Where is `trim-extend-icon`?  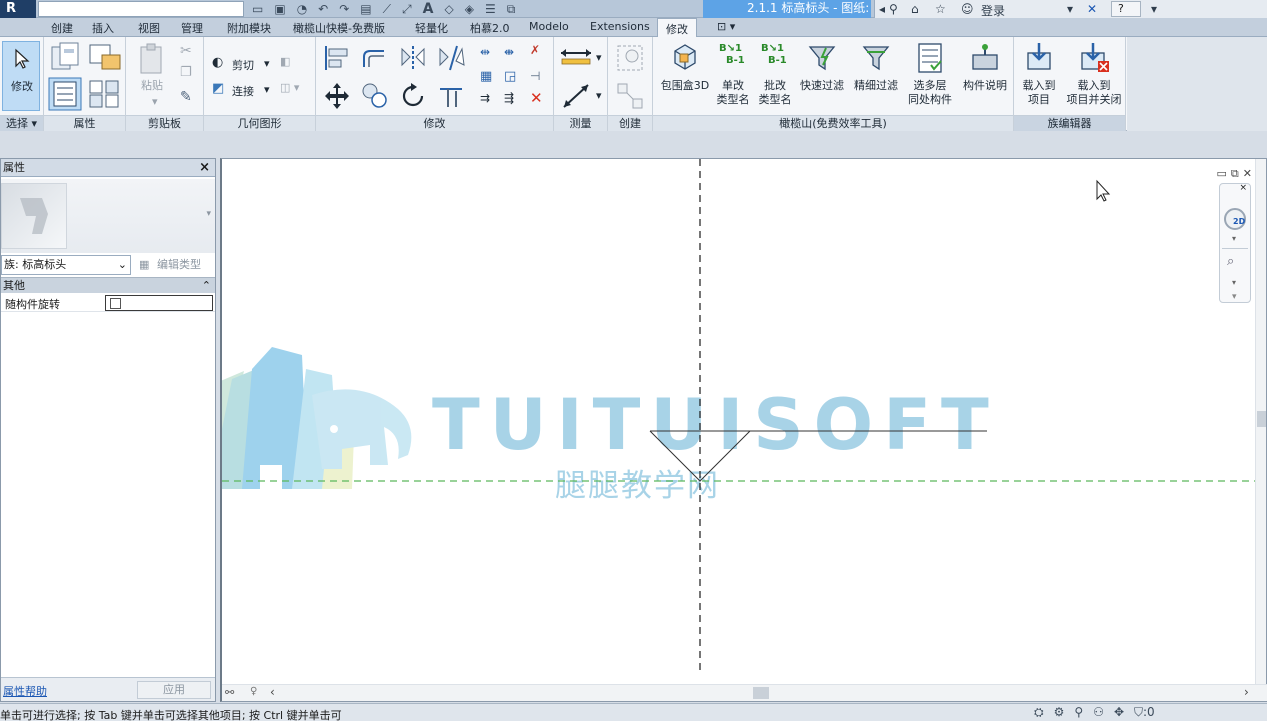
trim-extend-icon is located at coordinates (451, 96).